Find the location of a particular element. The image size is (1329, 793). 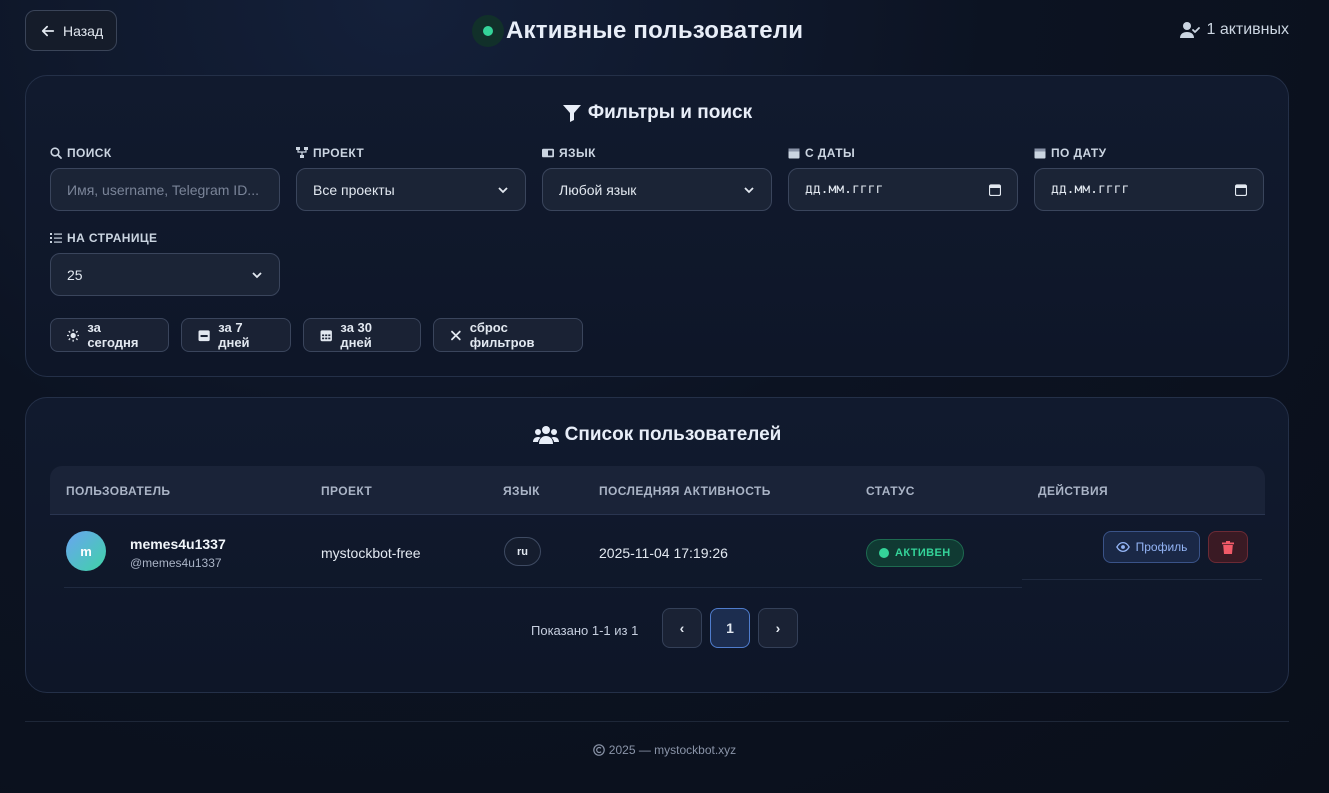

status-text: АКТИВЕН is located at coordinates (923, 553).